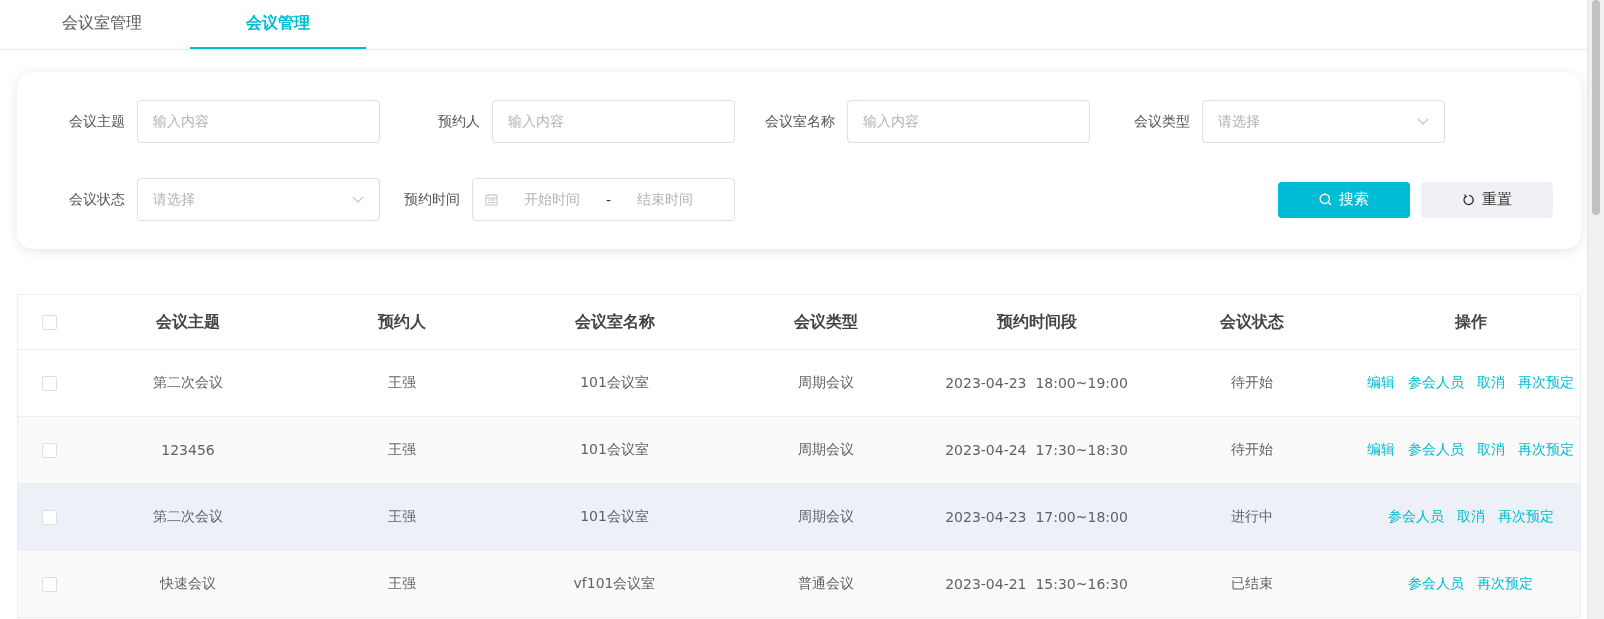 This screenshot has width=1604, height=619. What do you see at coordinates (102, 24) in the screenshot?
I see `tab: 会议室管理` at bounding box center [102, 24].